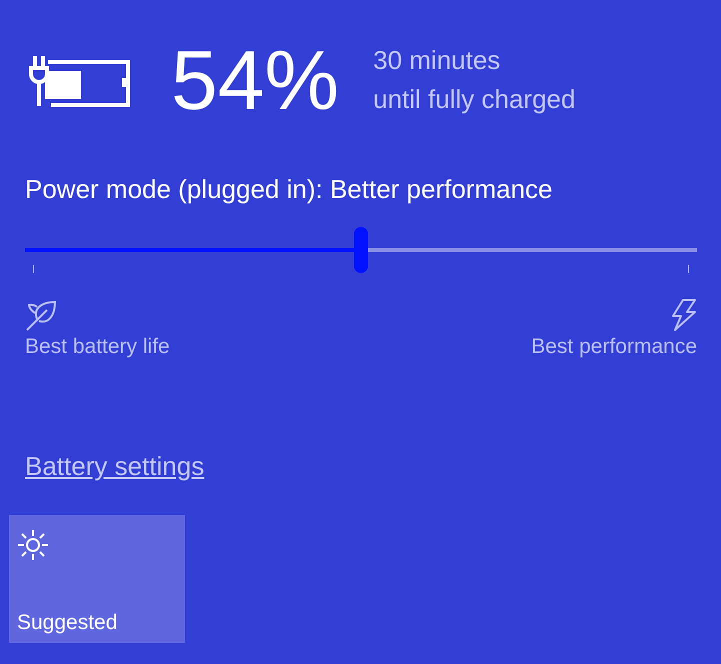 This screenshot has height=664, width=721. Describe the element at coordinates (289, 189) in the screenshot. I see `power-mode-label: Power mode (plugged in): Better performance` at that location.